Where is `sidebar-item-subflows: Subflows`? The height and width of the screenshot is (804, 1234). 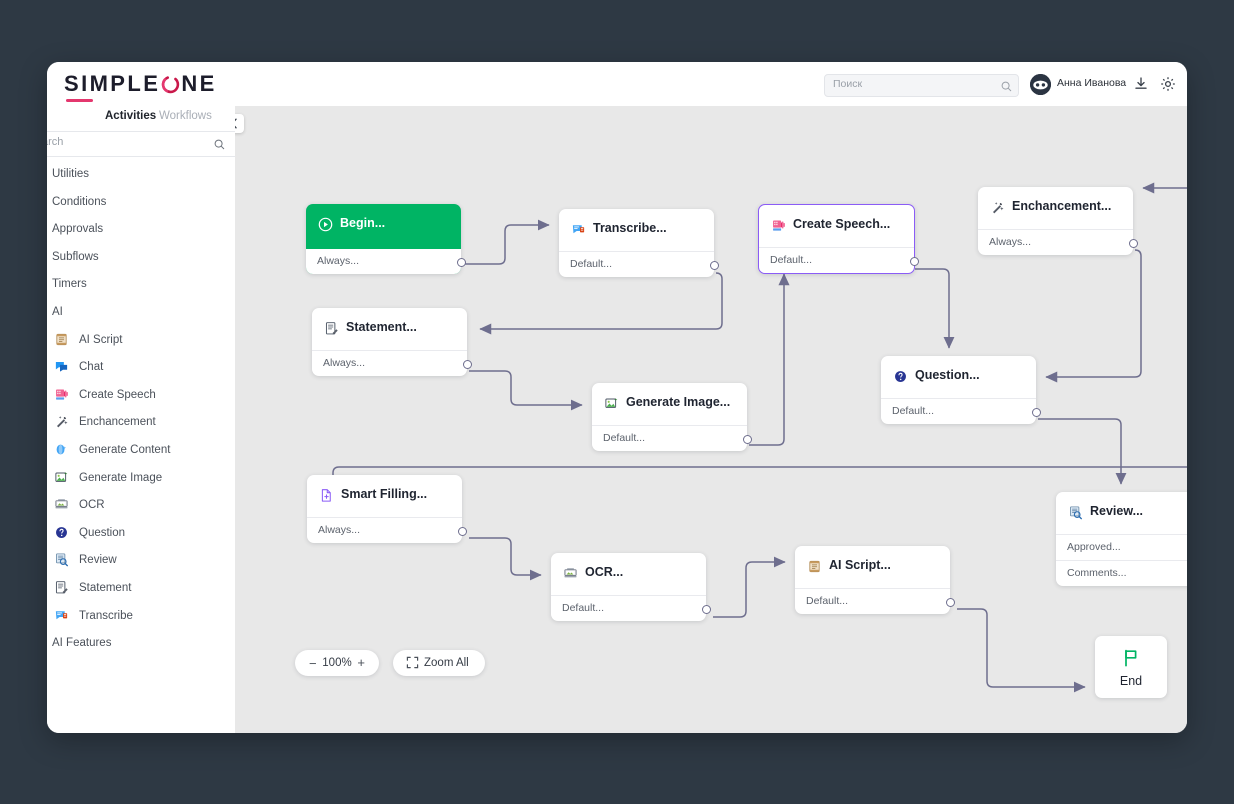
sidebar-item-subflows: Subflows is located at coordinates (141, 259).